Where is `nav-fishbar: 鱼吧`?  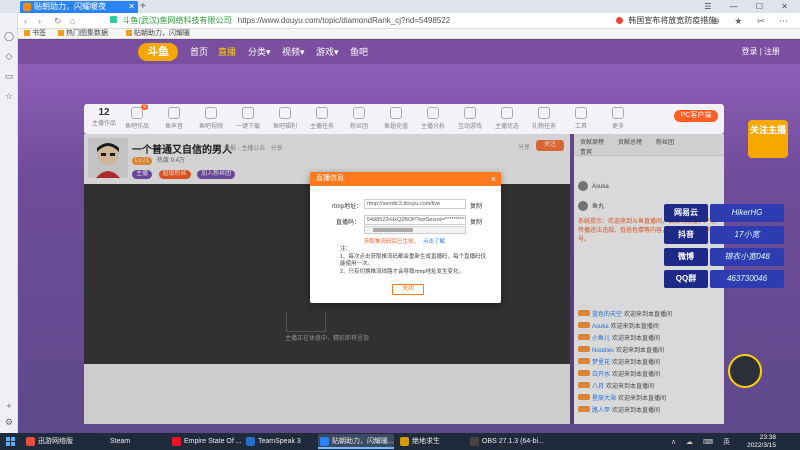 nav-fishbar: 鱼吧 is located at coordinates (359, 52).